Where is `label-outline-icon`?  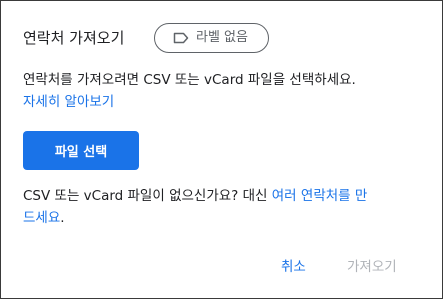
label-outline-icon is located at coordinates (181, 38).